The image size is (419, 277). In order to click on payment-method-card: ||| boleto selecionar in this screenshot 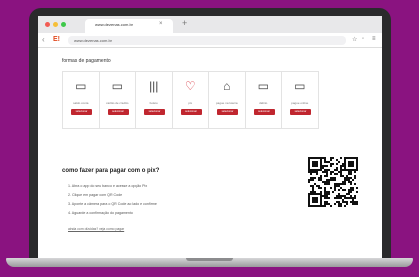, I will do `click(154, 100)`.